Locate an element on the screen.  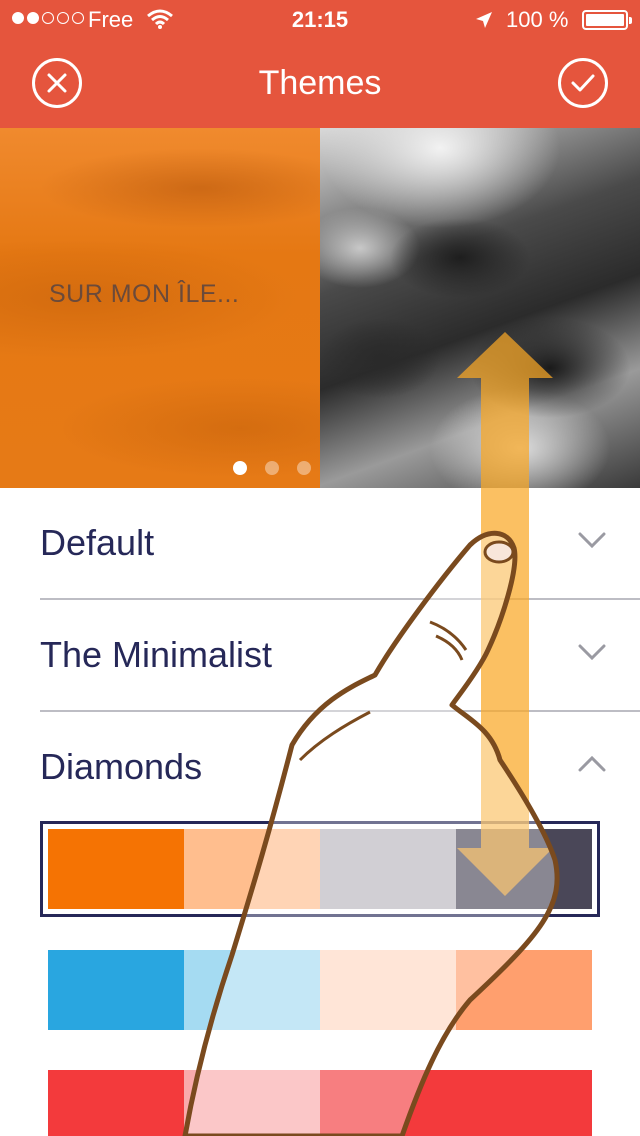
battery-icon is located at coordinates (607, 20).